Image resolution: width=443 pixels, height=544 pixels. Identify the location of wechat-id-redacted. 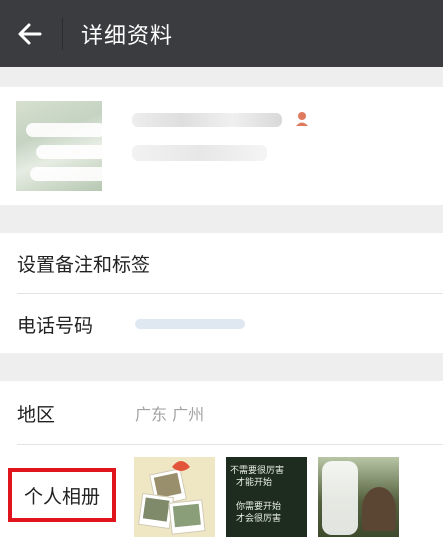
(199, 153).